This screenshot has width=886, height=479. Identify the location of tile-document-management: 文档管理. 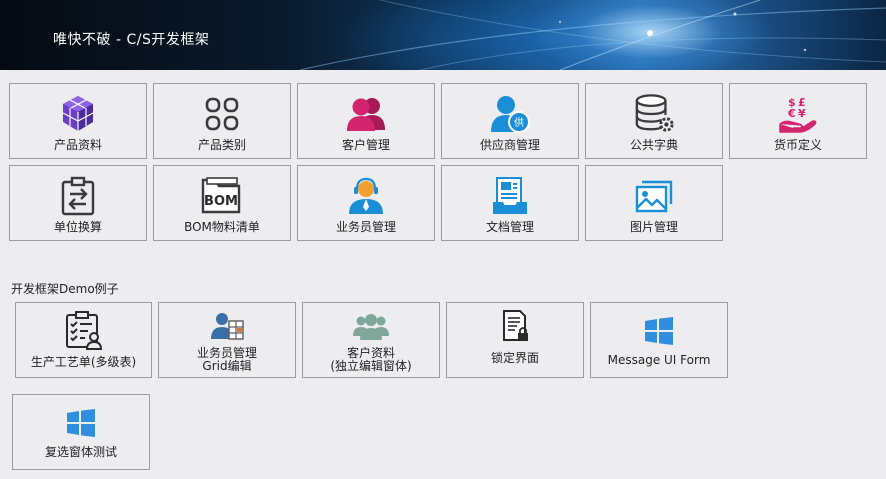
(510, 203).